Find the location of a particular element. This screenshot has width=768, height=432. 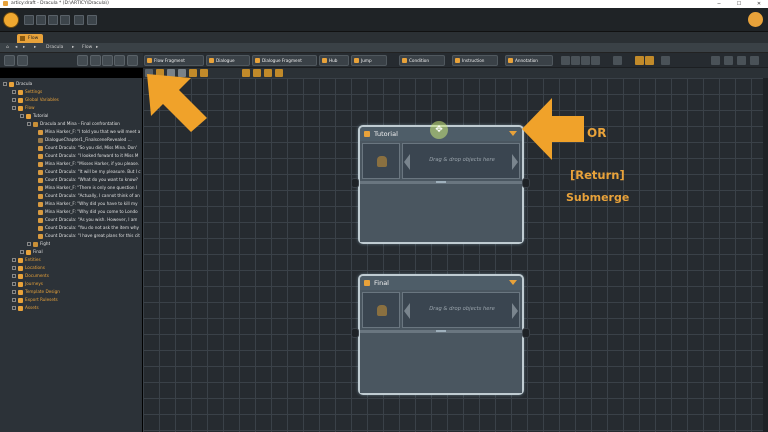

close-button: ✕ is located at coordinates (759, 4).